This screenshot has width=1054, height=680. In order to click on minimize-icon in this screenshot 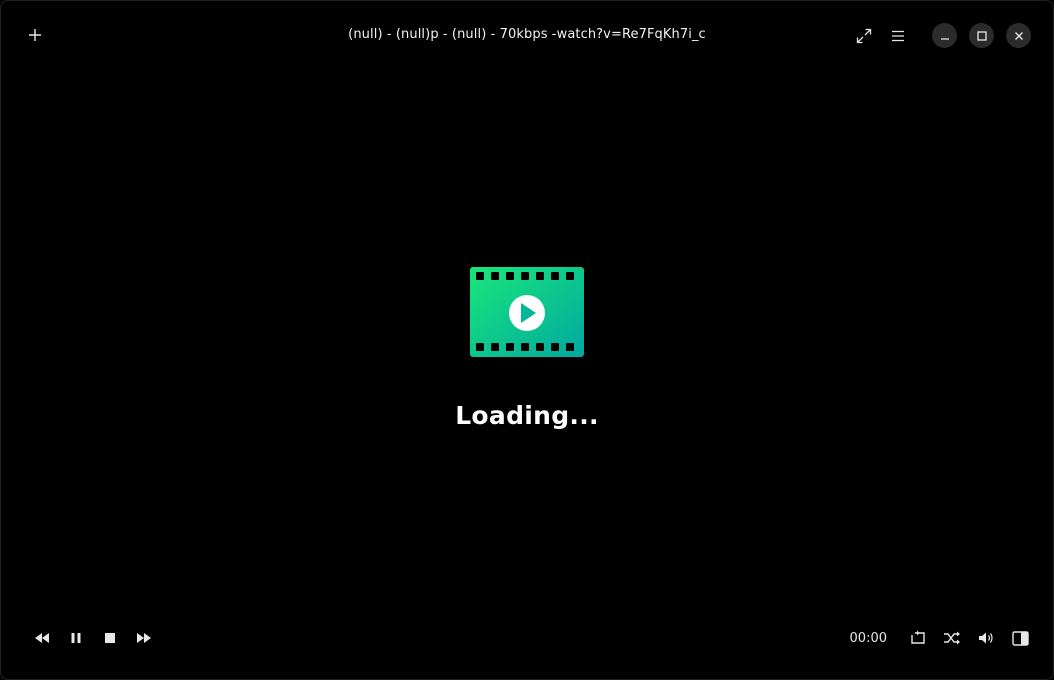, I will do `click(944, 38)`.